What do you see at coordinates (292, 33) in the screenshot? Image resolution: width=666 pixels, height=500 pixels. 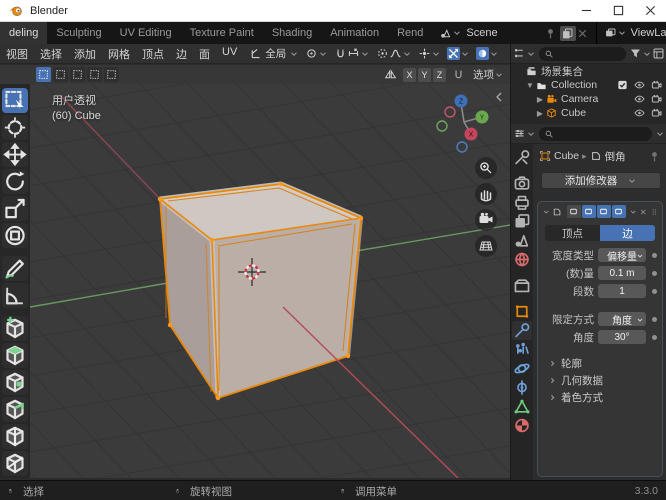 I see `workspace-tab-shading: Shading` at bounding box center [292, 33].